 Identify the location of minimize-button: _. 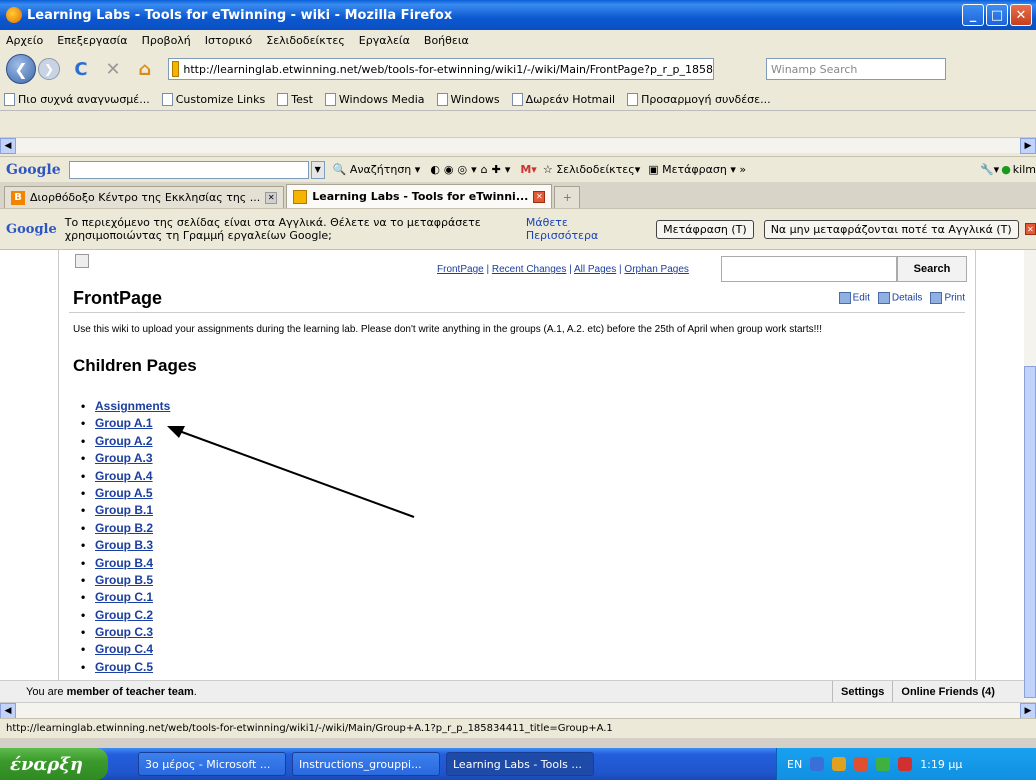
(973, 15).